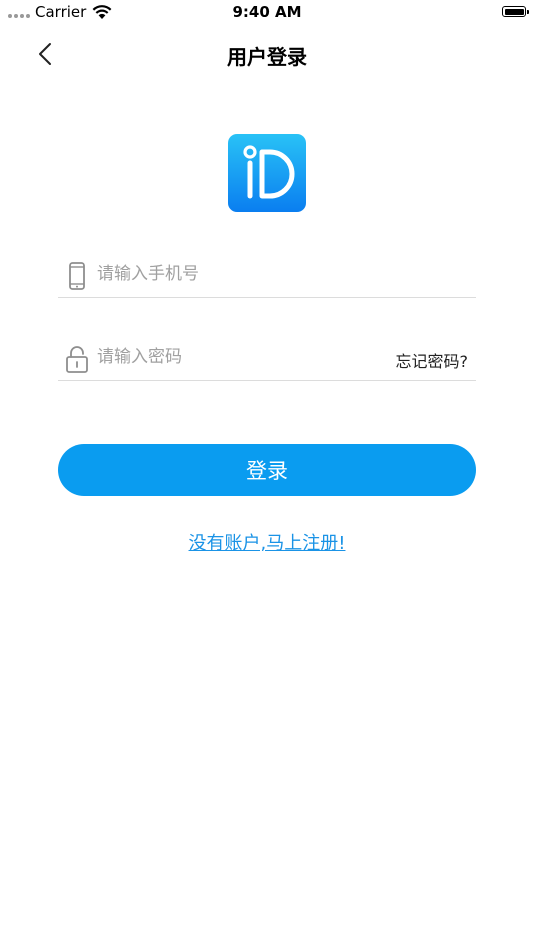  Describe the element at coordinates (267, 542) in the screenshot. I see `register-link: 没有账户,马上注册!` at that location.